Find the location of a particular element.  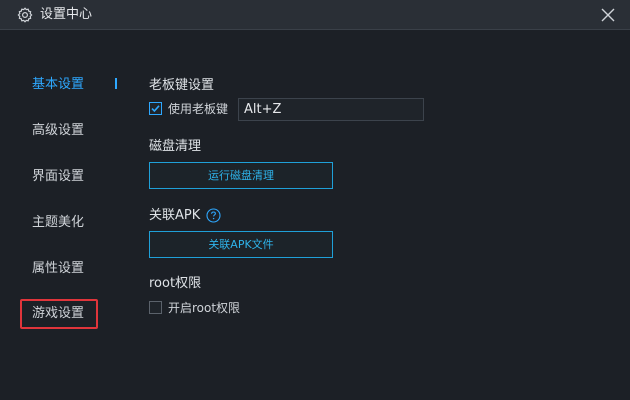

root-checkbox-label: 开启root权限 is located at coordinates (204, 308).